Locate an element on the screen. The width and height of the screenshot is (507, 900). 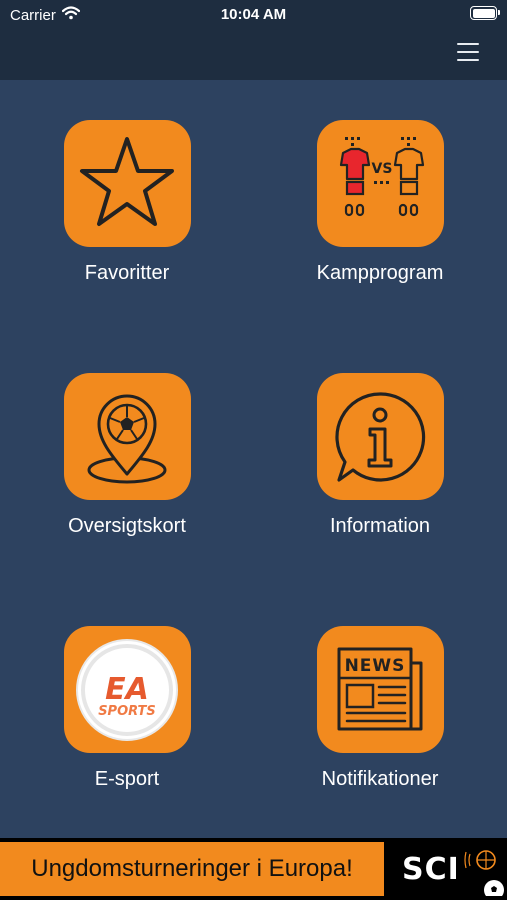
ea-sports-logo-icon: EA SPORTS is located at coordinates (127, 689).